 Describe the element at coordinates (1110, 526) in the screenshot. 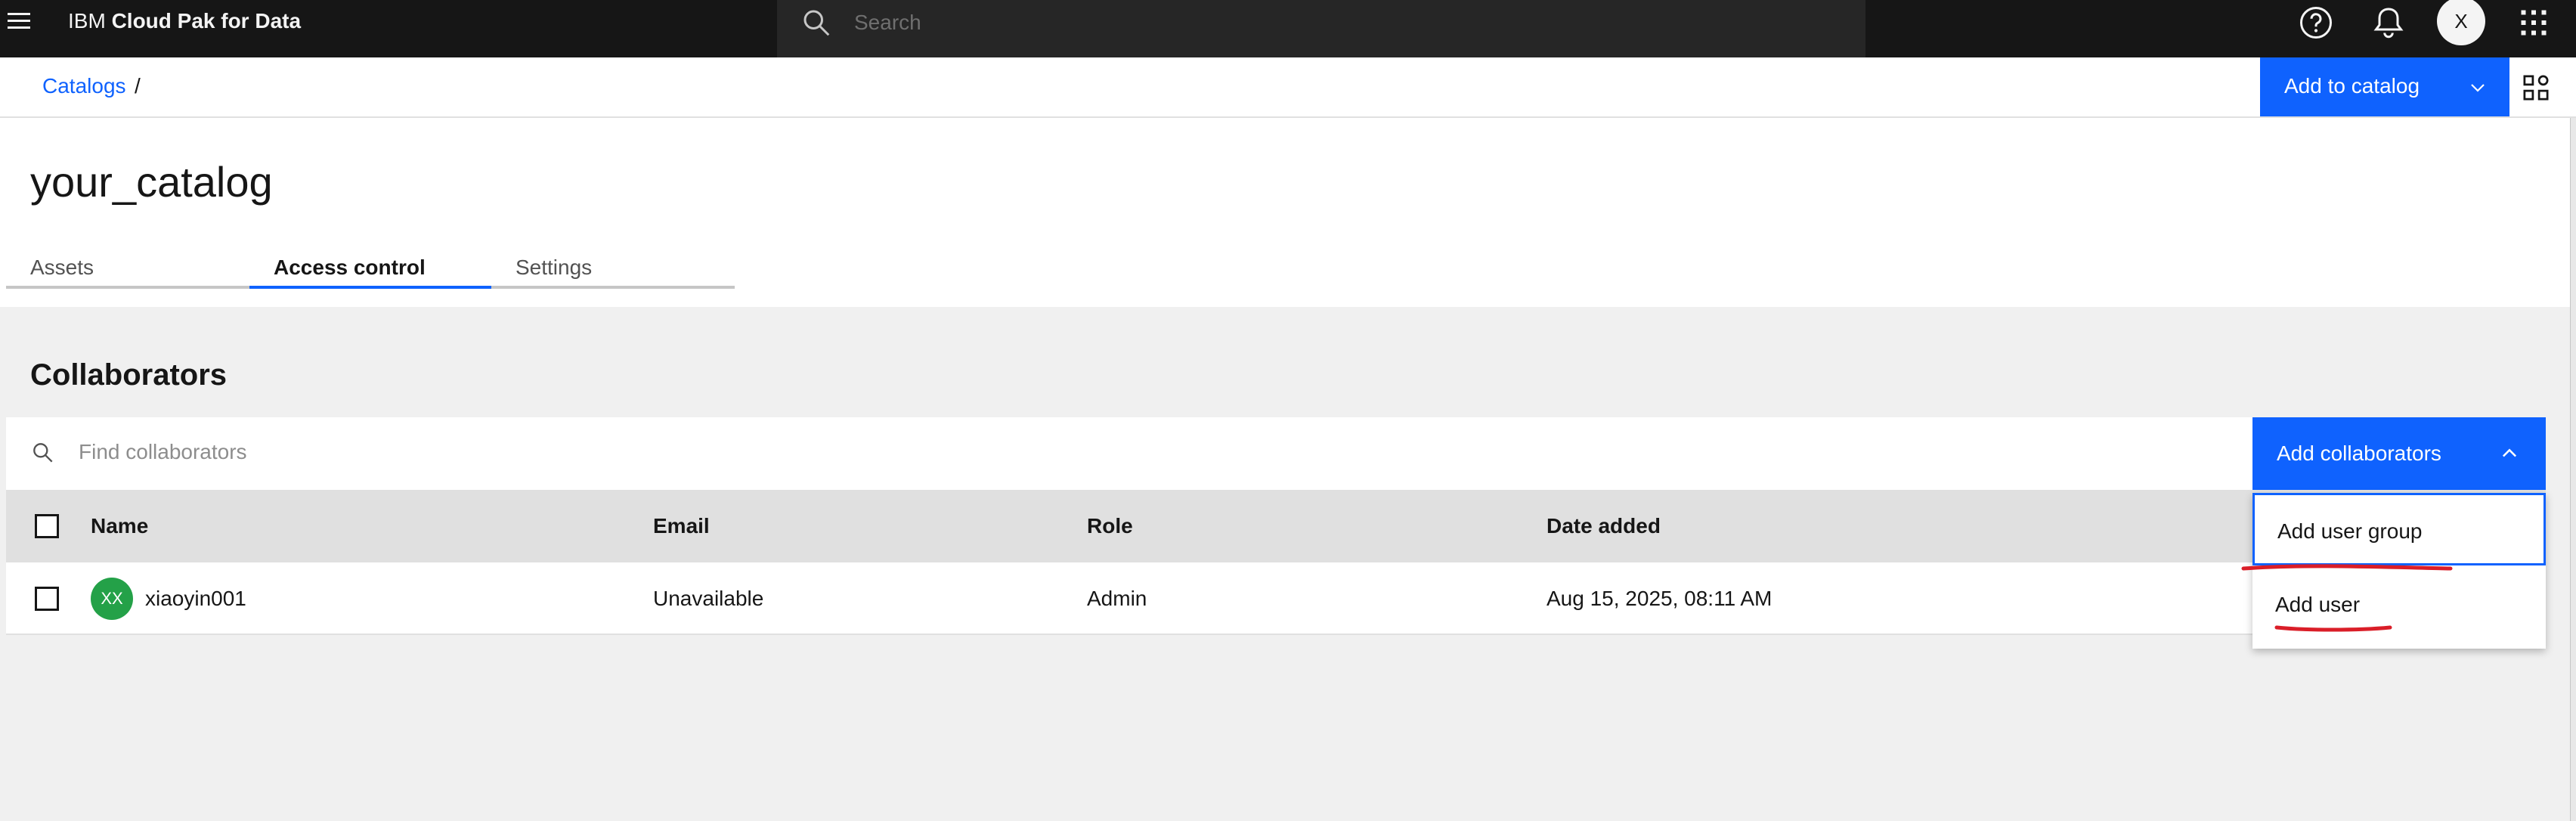

I see `column-role: Role` at that location.